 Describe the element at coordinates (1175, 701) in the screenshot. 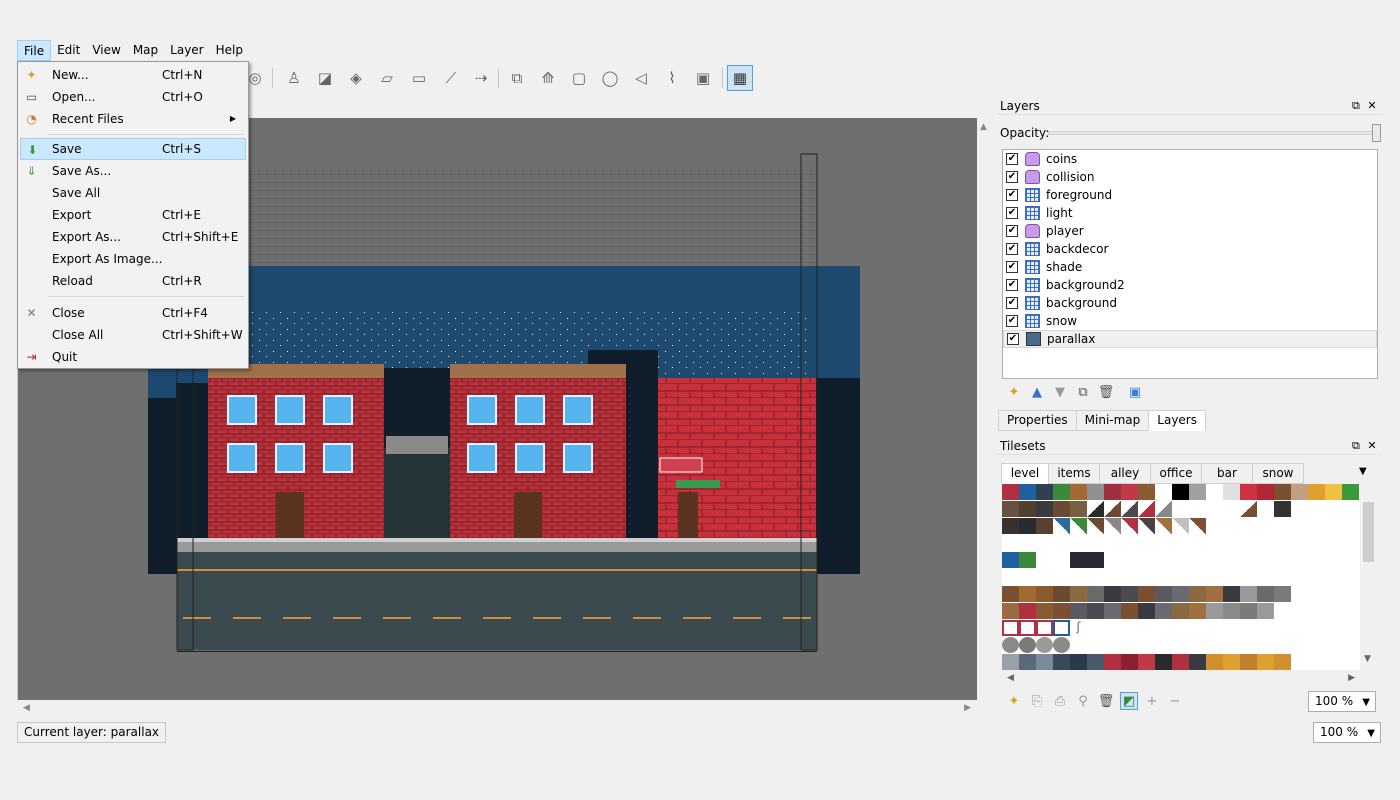

I see `remove-tiles-icon: −` at that location.